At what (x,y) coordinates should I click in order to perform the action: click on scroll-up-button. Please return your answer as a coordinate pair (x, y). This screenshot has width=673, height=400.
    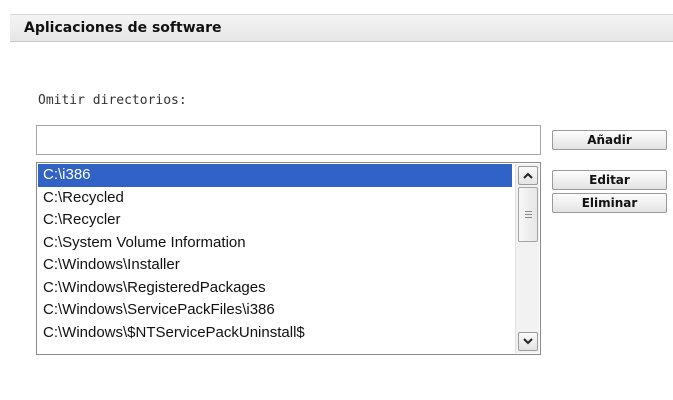
    Looking at the image, I should click on (528, 175).